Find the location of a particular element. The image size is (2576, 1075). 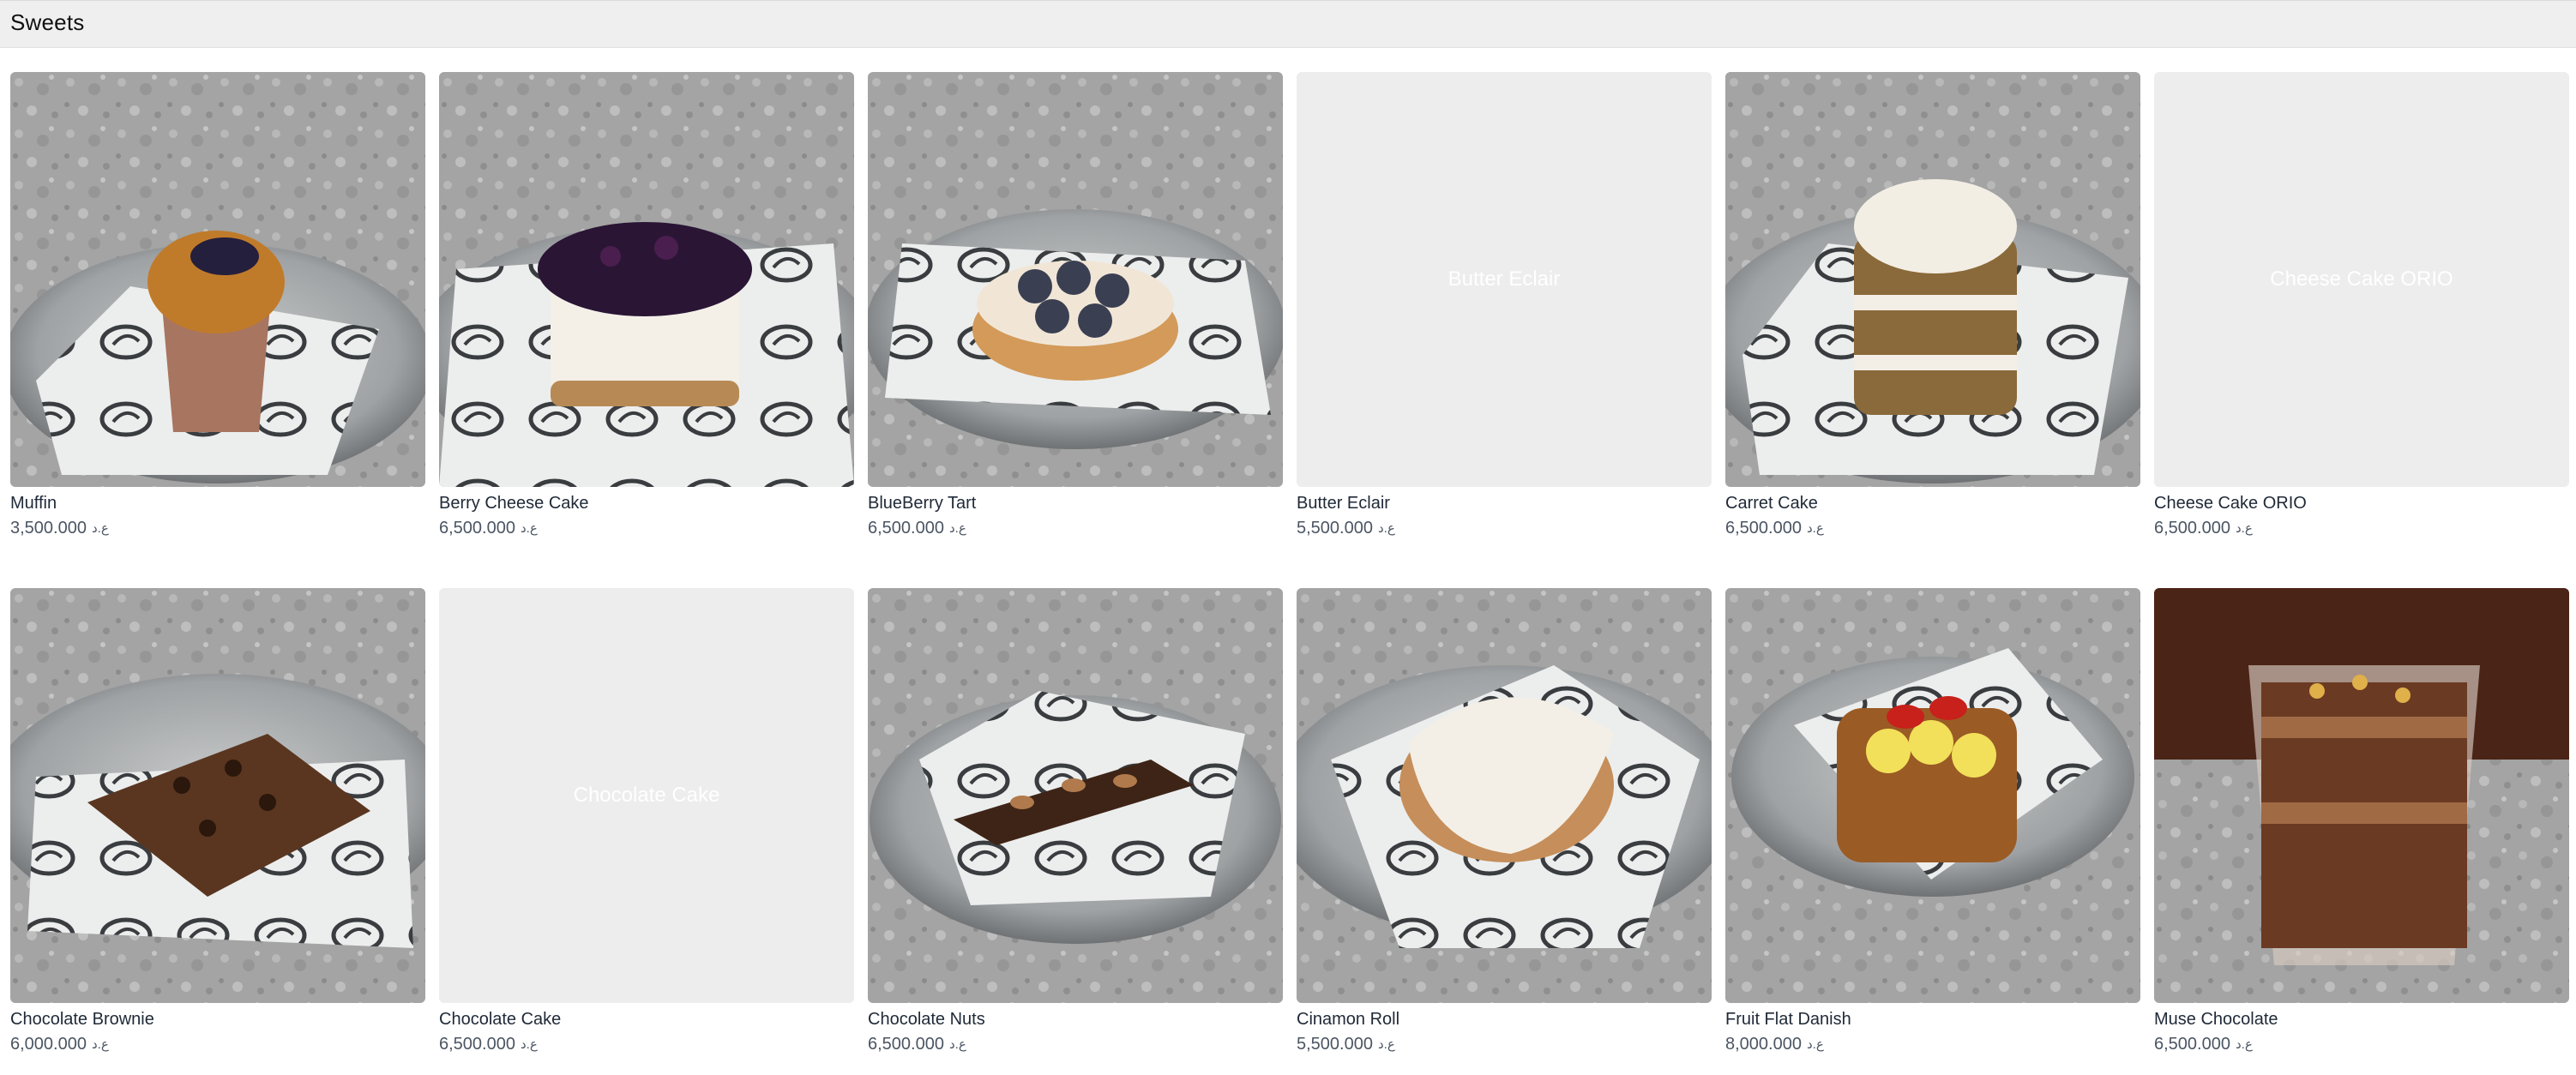

product-name: Muse Chocolate is located at coordinates (2216, 1020).